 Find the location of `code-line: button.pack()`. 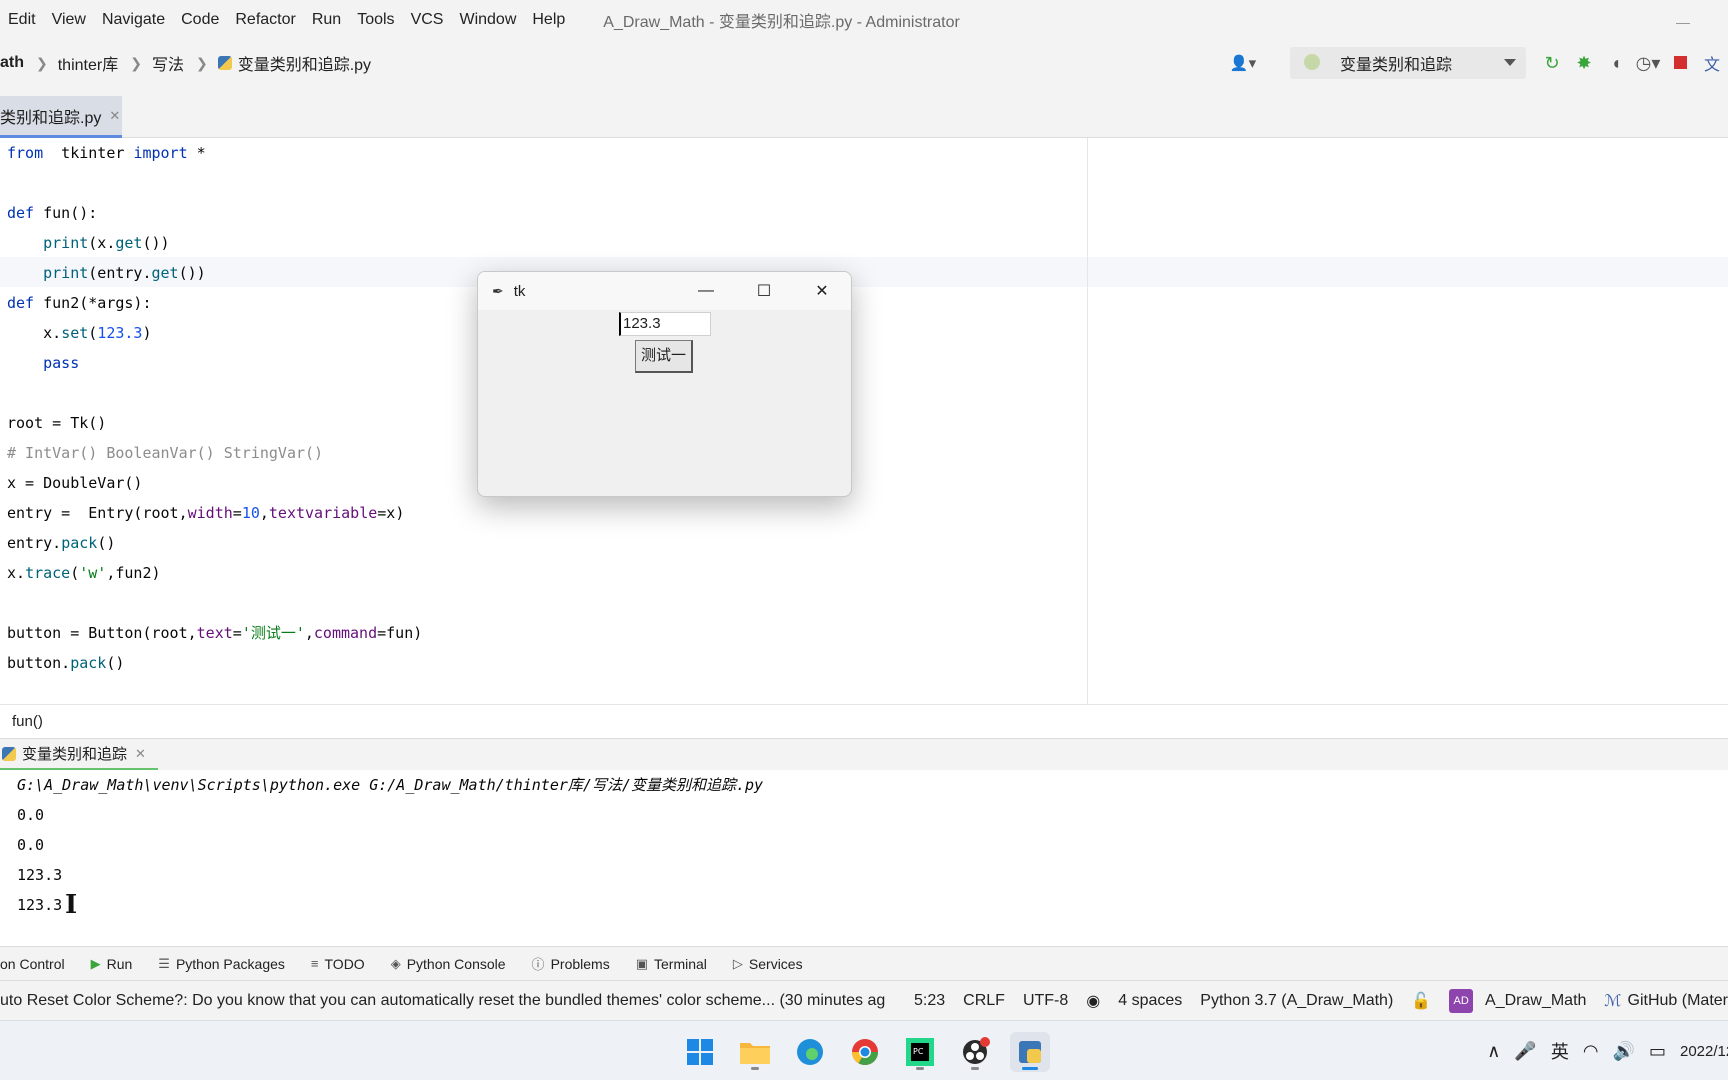

code-line: button.pack() is located at coordinates (65, 663).